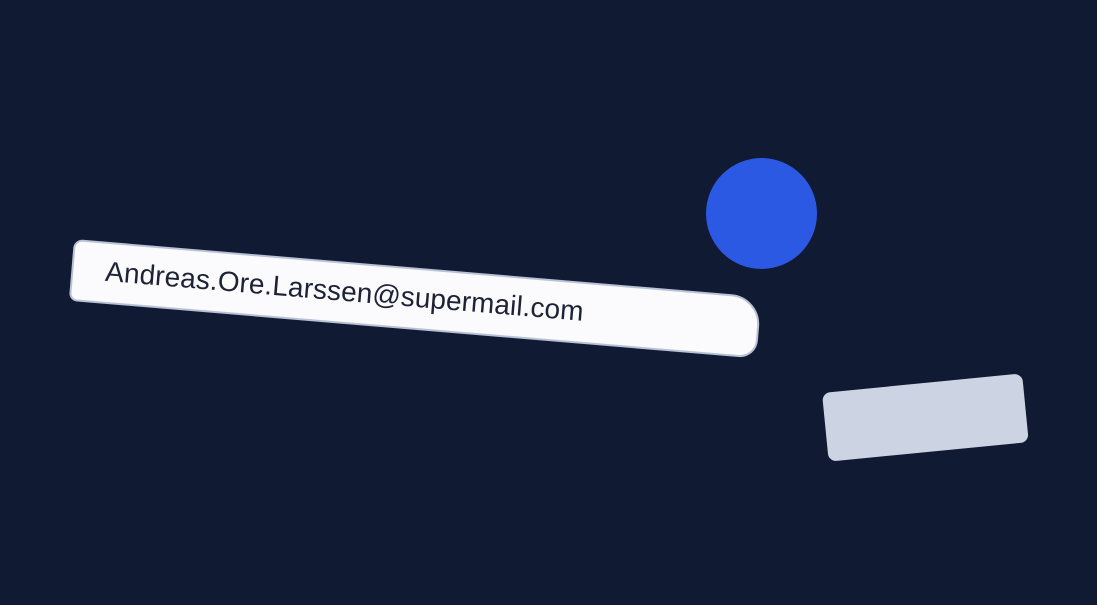 The image size is (1097, 605). What do you see at coordinates (761, 213) in the screenshot?
I see `blue-circle` at bounding box center [761, 213].